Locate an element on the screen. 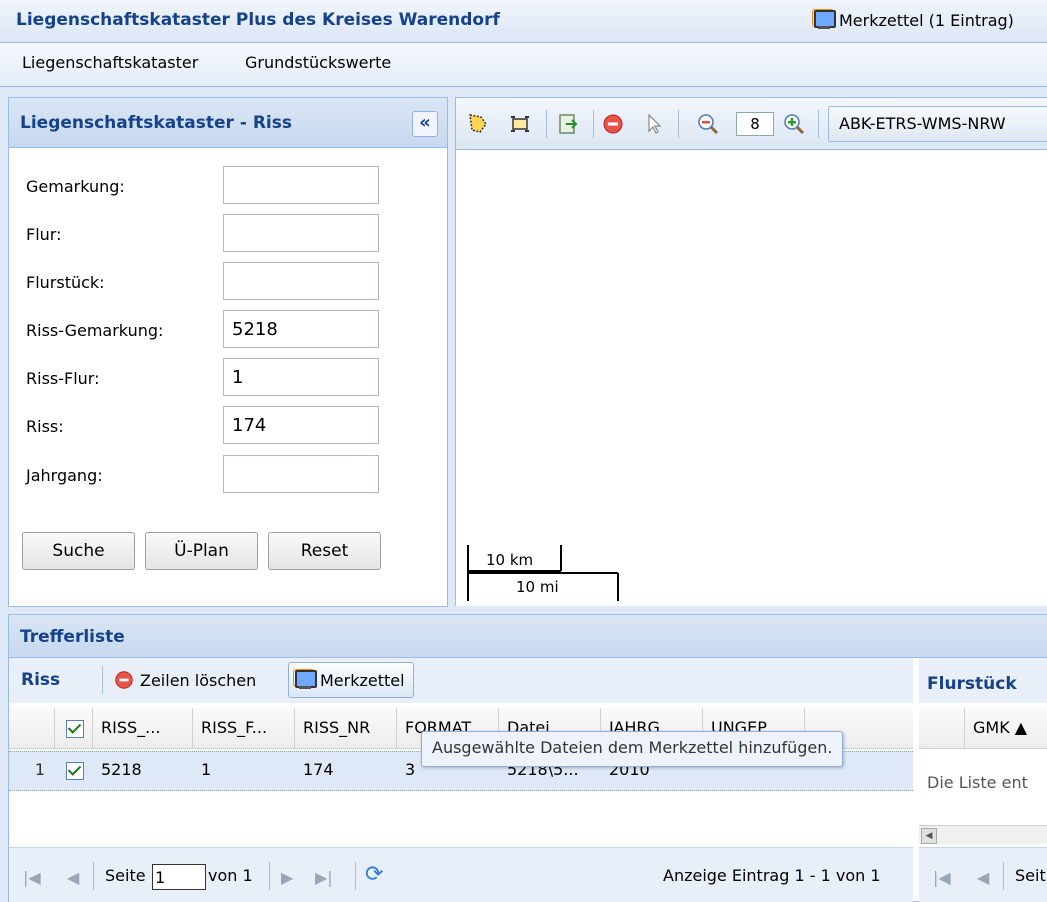 The width and height of the screenshot is (1047, 902). riss-gemarkung-label: Riss-Gemarkung: is located at coordinates (95, 330).